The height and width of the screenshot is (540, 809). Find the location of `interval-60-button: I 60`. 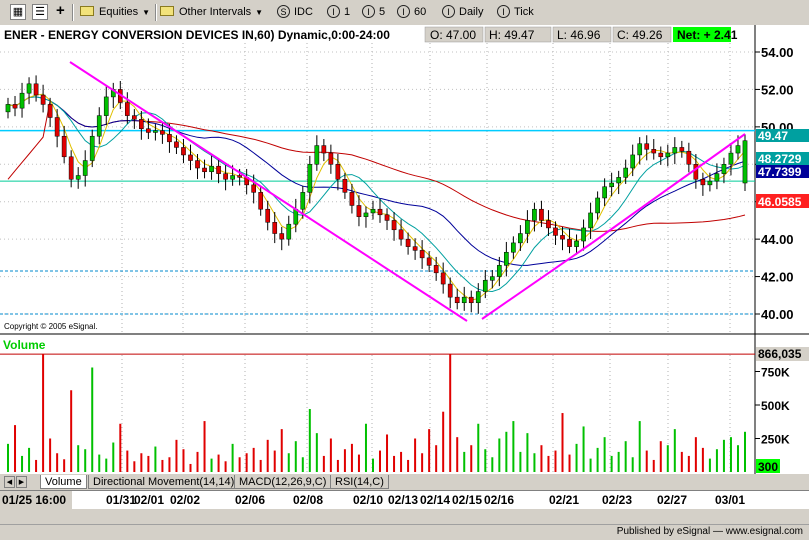

interval-60-button: I 60 is located at coordinates (411, 12).